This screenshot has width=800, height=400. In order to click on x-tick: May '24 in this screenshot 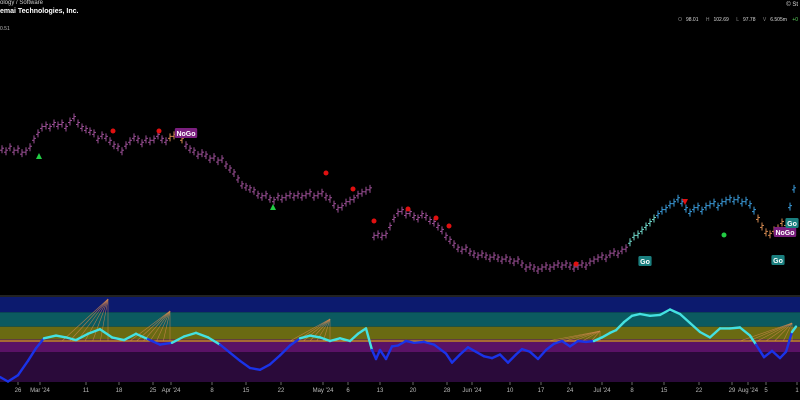, I will do `click(323, 388)`.